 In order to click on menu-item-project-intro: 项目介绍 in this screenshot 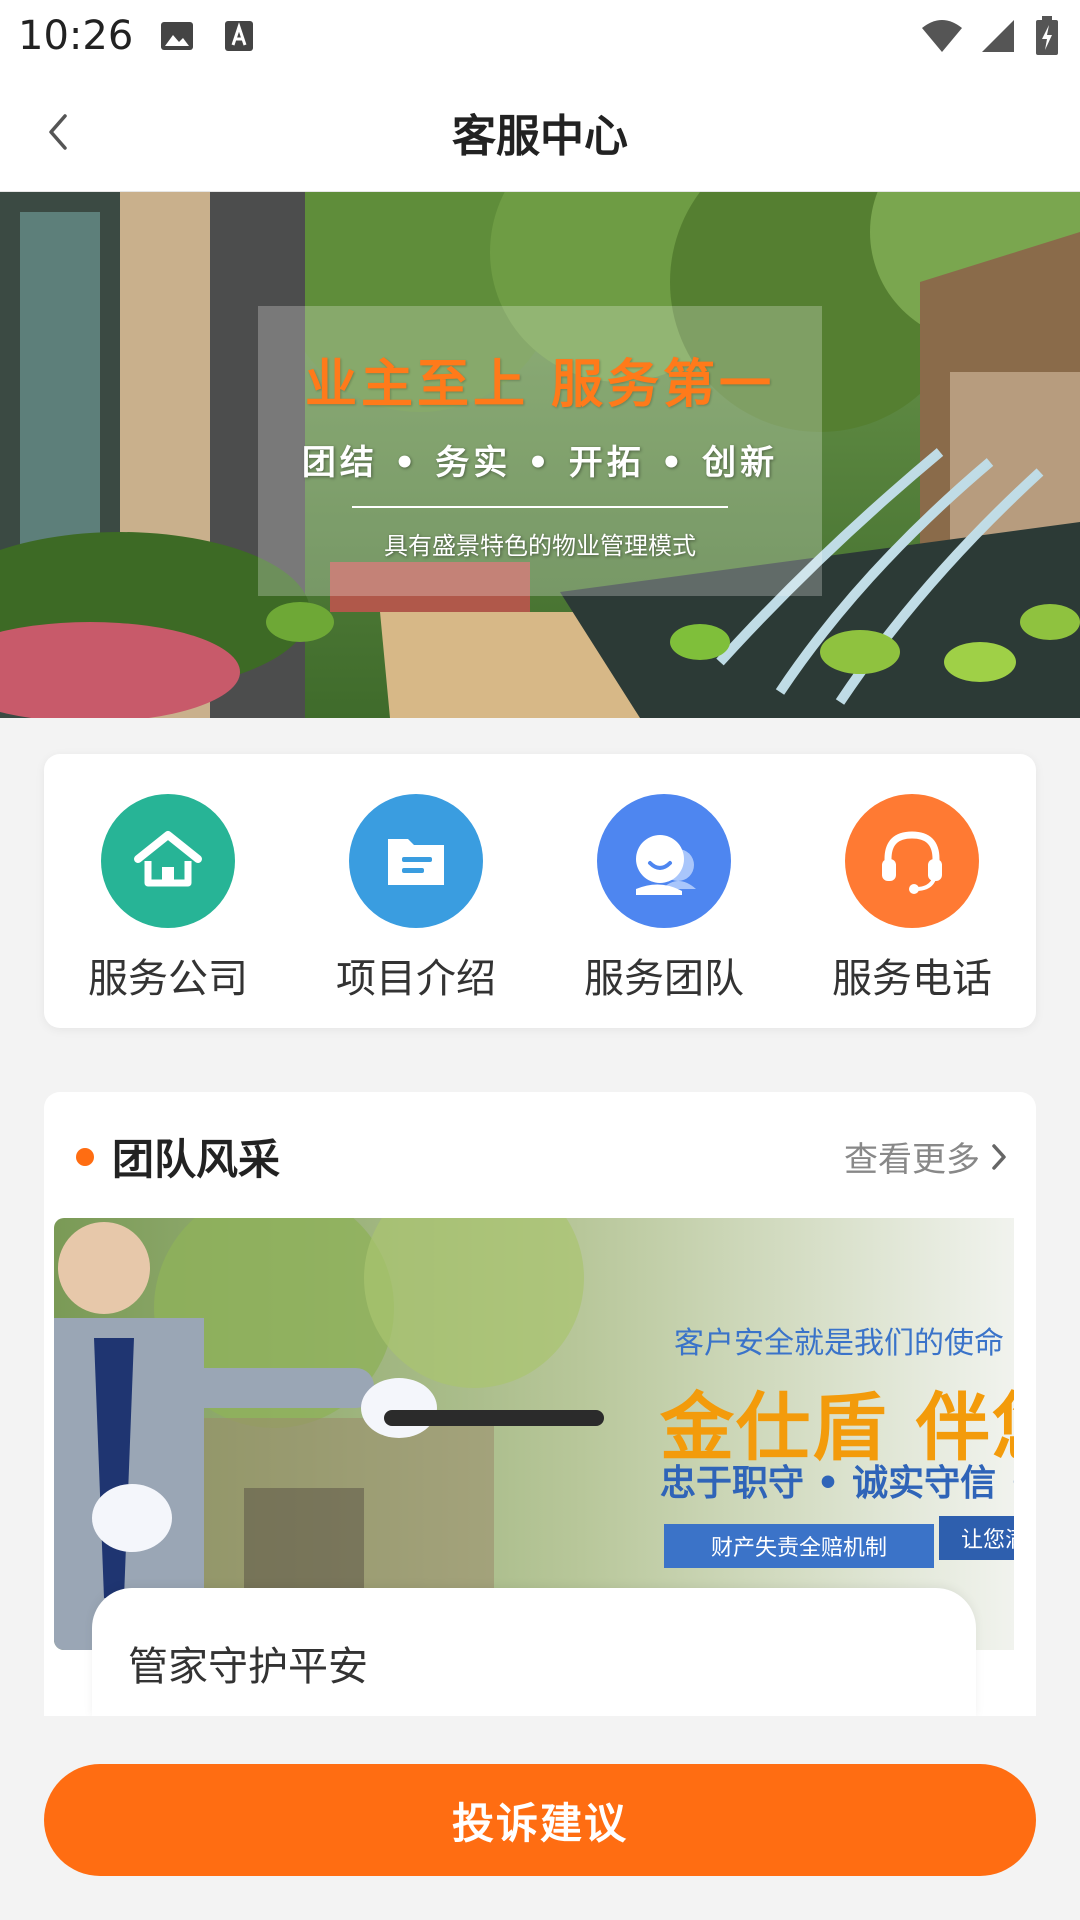, I will do `click(416, 899)`.